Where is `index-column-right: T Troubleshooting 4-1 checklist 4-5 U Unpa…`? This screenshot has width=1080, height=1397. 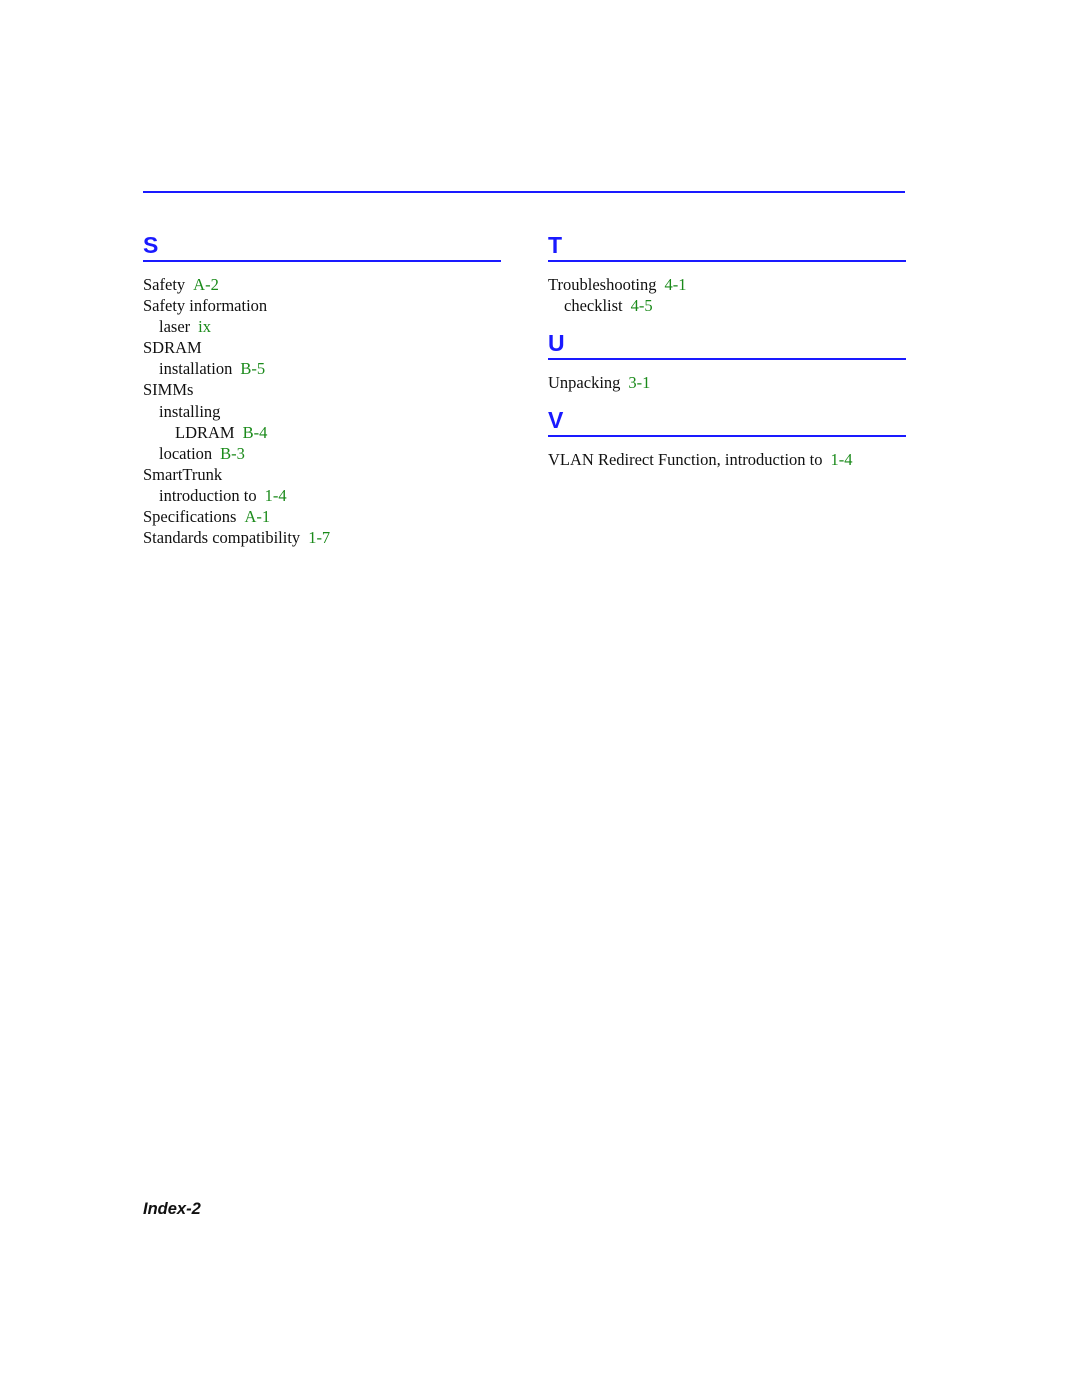 index-column-right: T Troubleshooting 4-1 checklist 4-5 U Unpa… is located at coordinates (727, 356).